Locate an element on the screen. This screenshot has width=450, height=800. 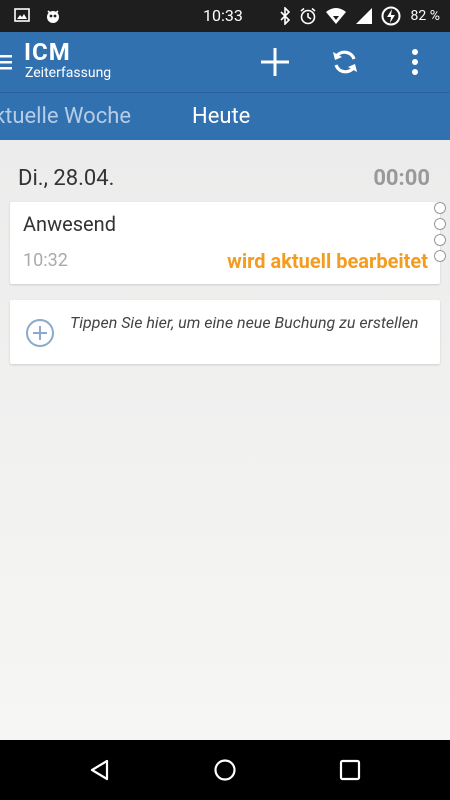
add-icon is located at coordinates (275, 62).